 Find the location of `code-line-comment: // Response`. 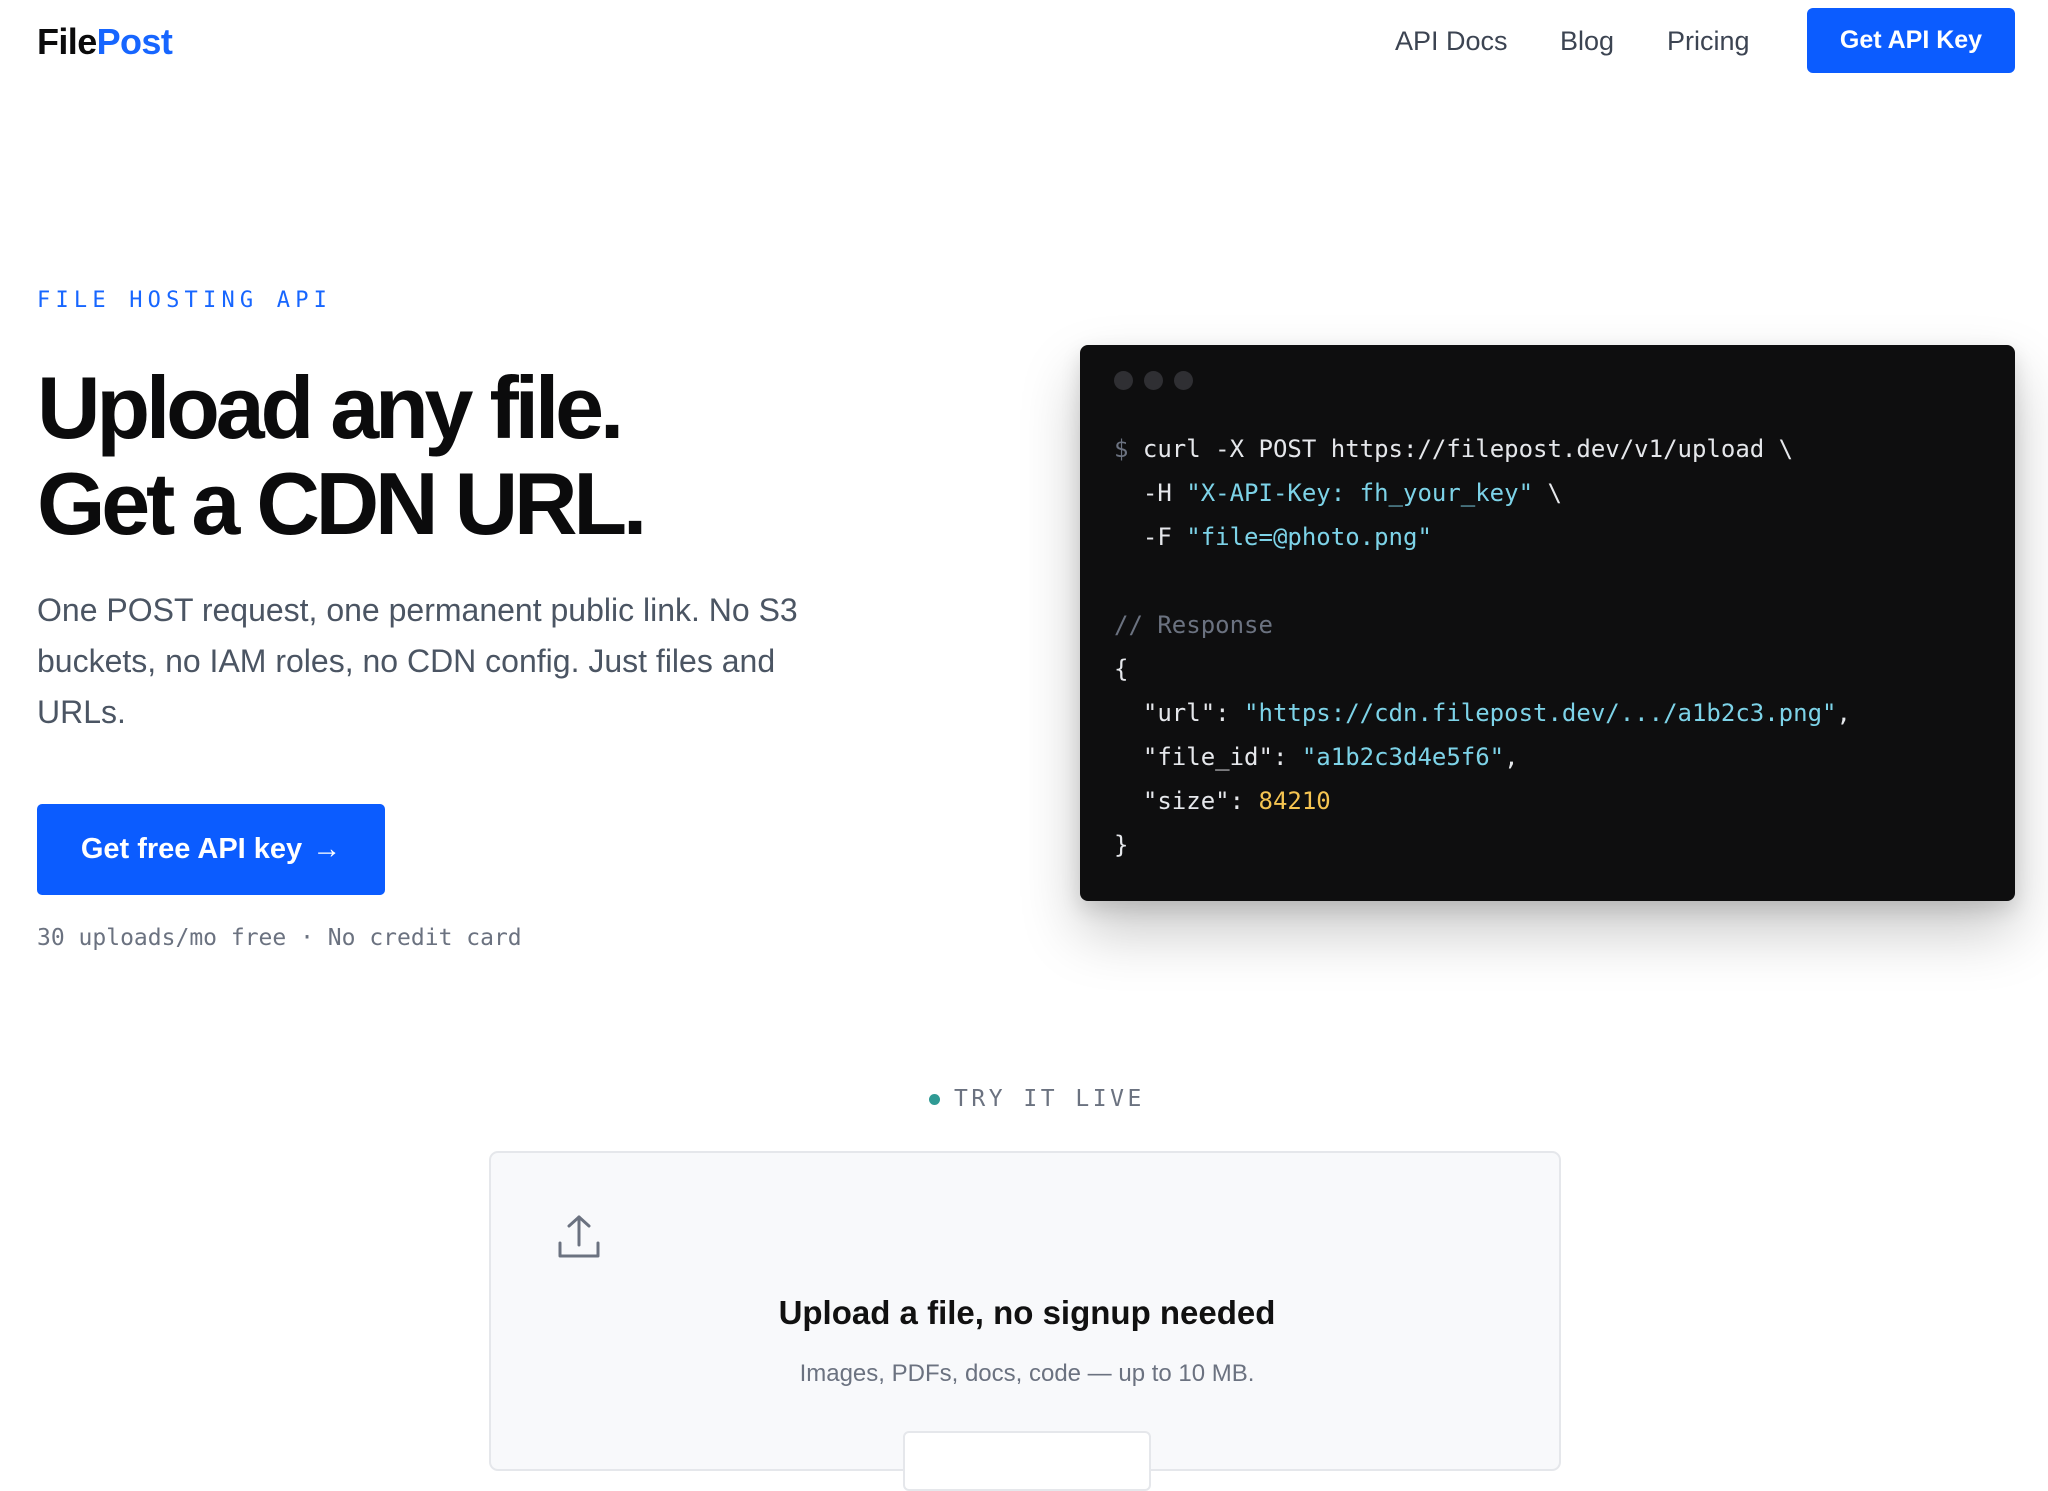

code-line-comment: // Response is located at coordinates (1482, 625).